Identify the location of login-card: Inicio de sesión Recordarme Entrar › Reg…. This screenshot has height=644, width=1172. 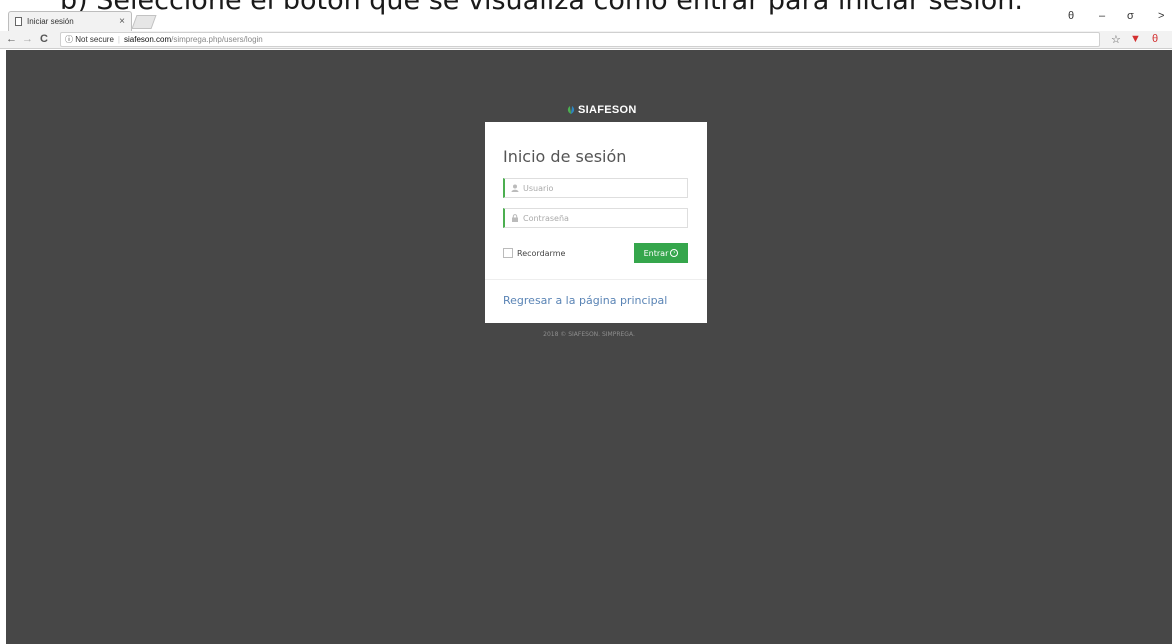
(596, 222).